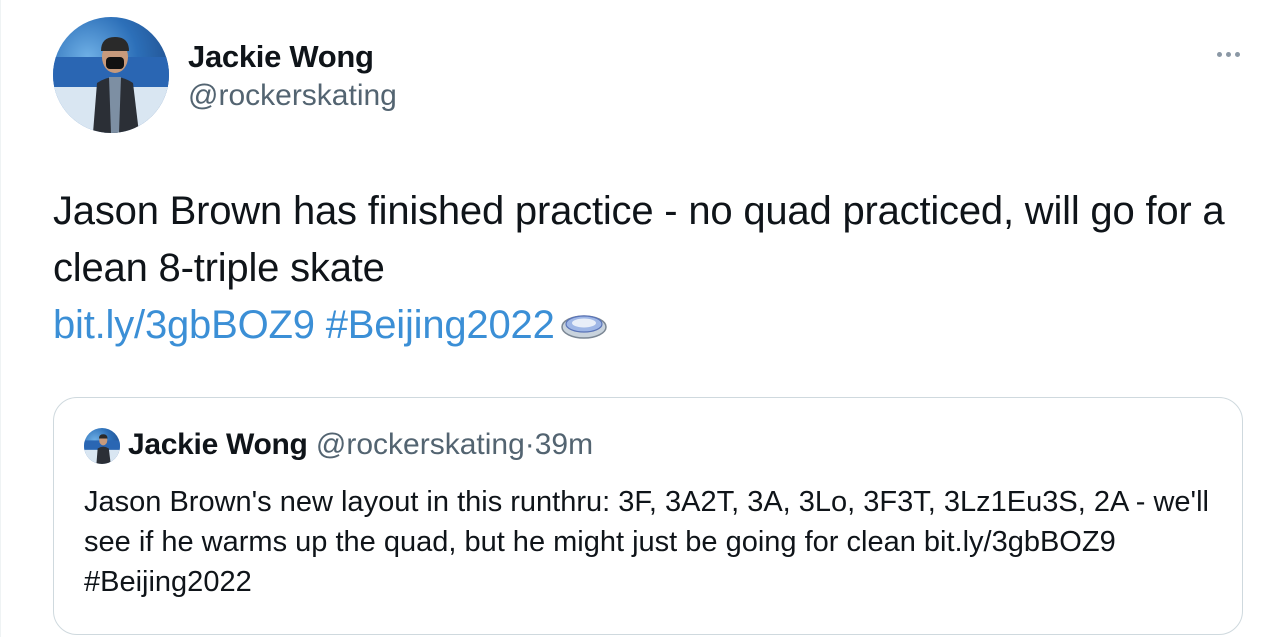 Image resolution: width=1280 pixels, height=637 pixels. I want to click on author-avatar, so click(111, 75).